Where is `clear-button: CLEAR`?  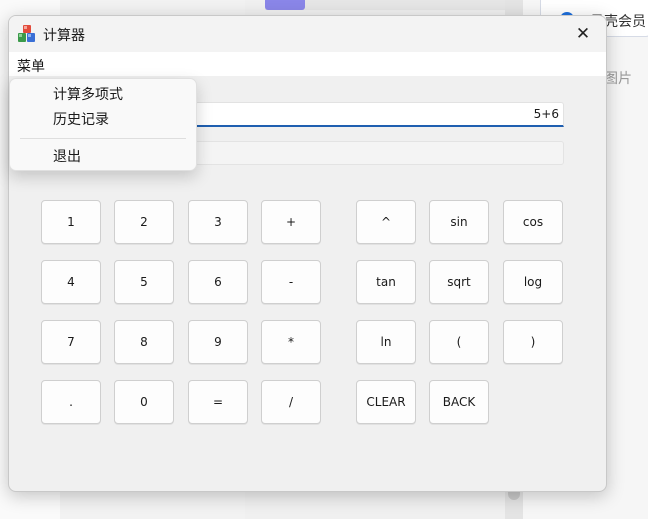
clear-button: CLEAR is located at coordinates (386, 402).